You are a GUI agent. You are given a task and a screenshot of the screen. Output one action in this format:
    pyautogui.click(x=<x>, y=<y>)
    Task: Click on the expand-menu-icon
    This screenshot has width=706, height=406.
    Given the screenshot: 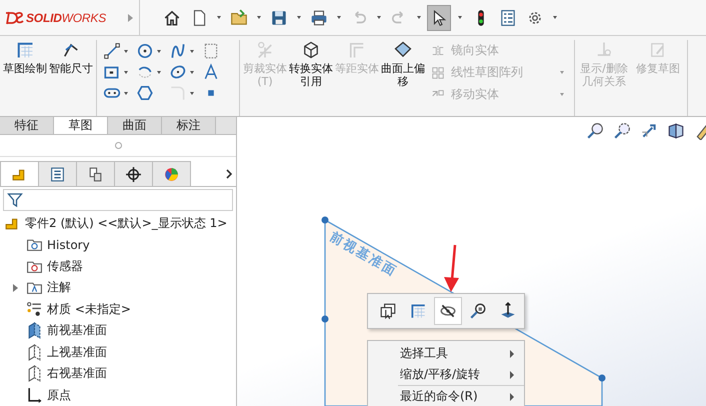 What is the action you would take?
    pyautogui.click(x=130, y=18)
    